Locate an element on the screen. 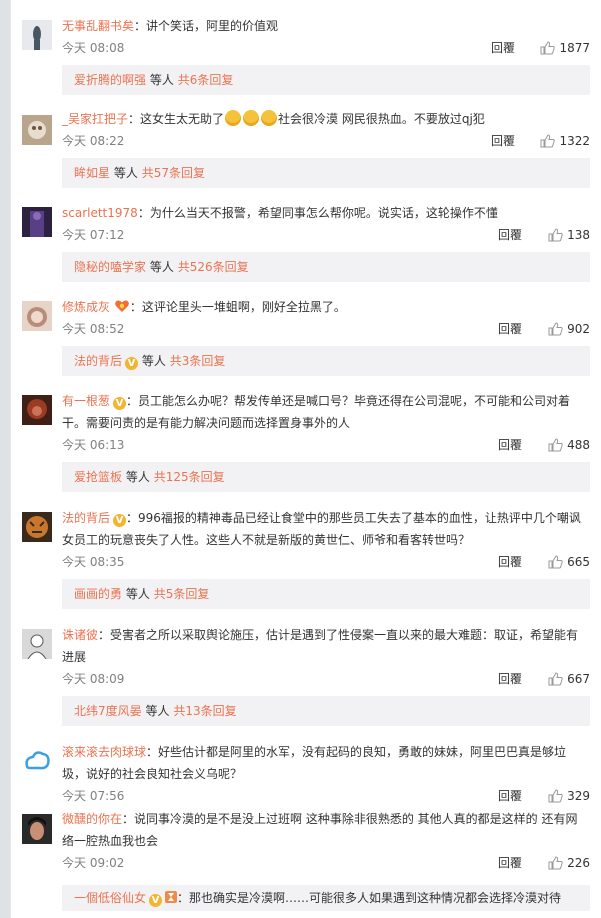 This screenshot has width=601, height=918. comment-content: ：这评论里头一堆蛆啊，刚好全拉黑了。 is located at coordinates (237, 307).